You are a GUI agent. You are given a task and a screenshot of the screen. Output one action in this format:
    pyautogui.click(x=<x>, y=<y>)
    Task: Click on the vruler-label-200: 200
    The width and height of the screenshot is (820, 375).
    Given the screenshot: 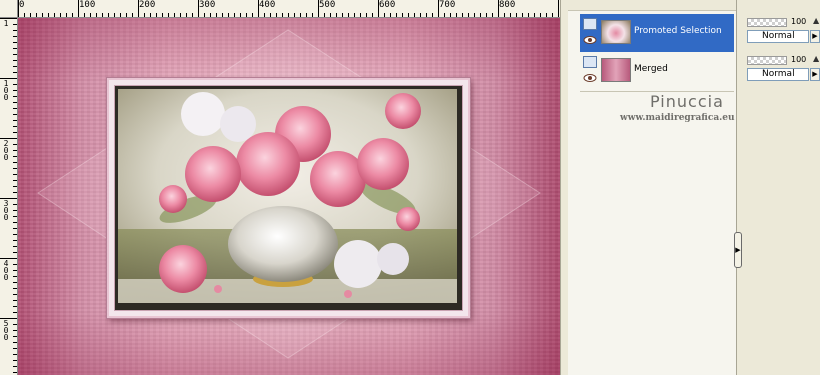 What is the action you would take?
    pyautogui.click(x=6, y=150)
    